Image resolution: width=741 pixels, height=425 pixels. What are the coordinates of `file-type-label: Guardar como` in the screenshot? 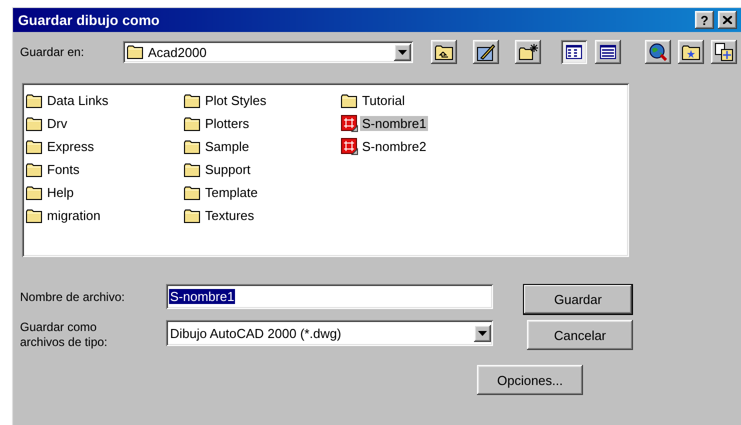 It's located at (59, 327).